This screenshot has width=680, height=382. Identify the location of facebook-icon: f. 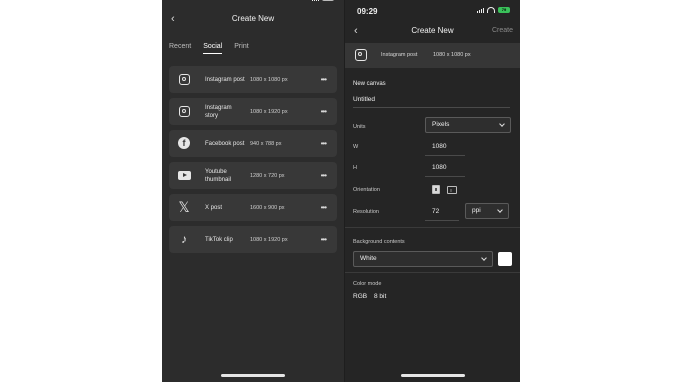
(184, 143).